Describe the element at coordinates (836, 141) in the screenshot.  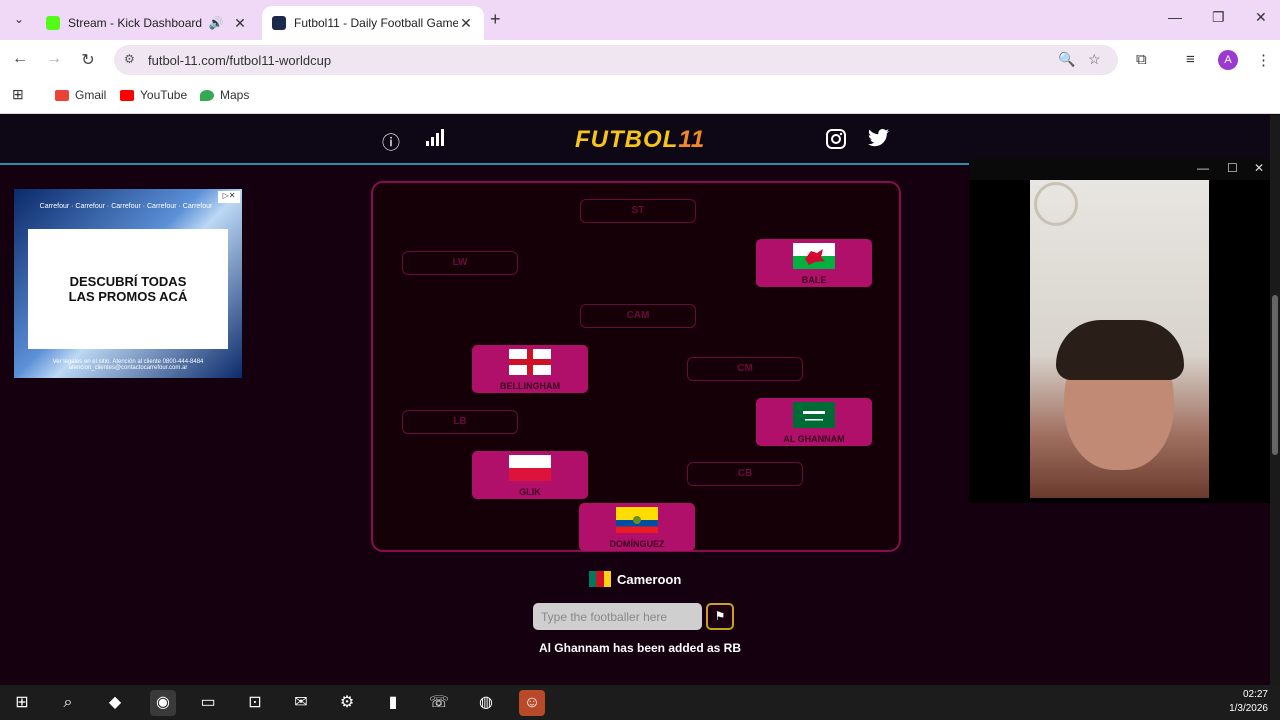
I see `instagram-icon` at that location.